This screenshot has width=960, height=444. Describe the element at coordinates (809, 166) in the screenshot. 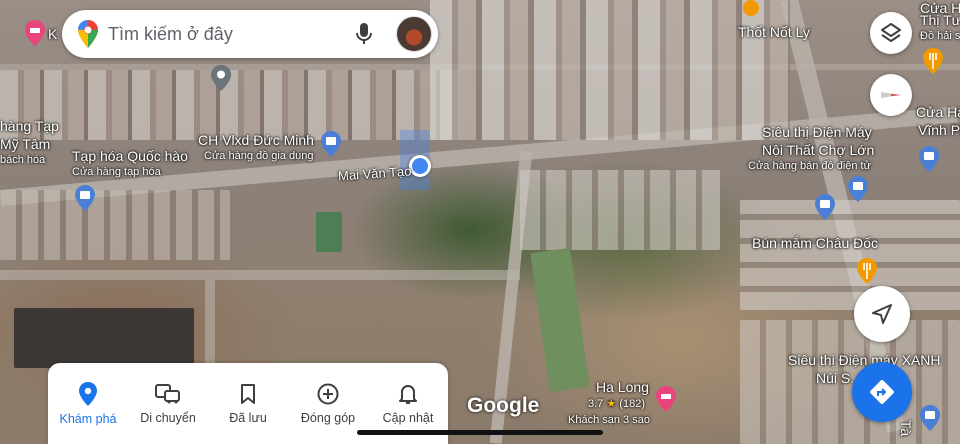

I see `place-sublabel: Cửa hàng bán đồ điện tử` at that location.